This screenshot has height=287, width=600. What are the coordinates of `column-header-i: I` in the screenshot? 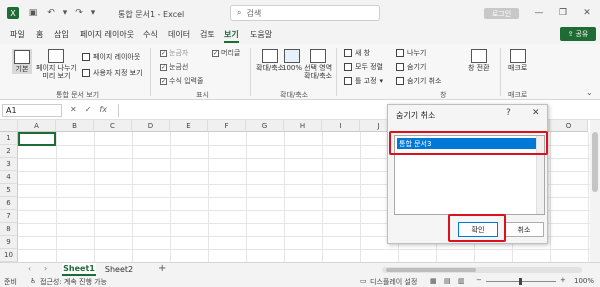 It's located at (341, 126).